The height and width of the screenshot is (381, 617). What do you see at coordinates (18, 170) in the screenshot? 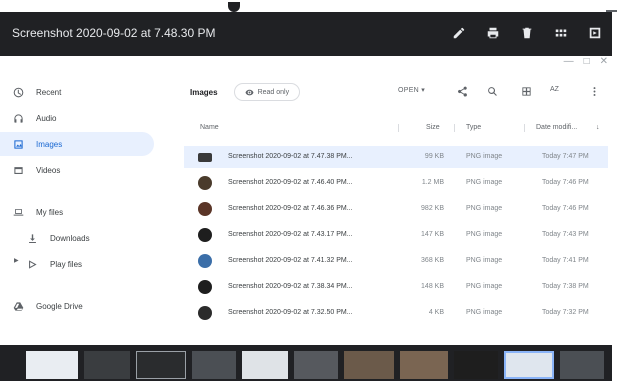
I see `film-icon` at bounding box center [18, 170].